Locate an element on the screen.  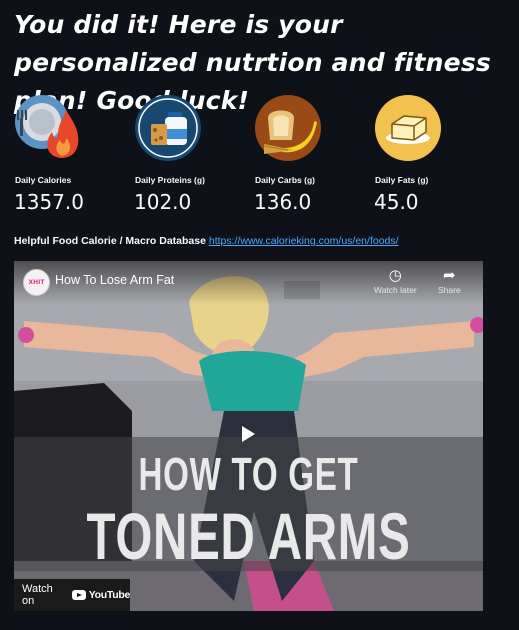
overlay-text-line1: HOW TO GET is located at coordinates (248, 474).